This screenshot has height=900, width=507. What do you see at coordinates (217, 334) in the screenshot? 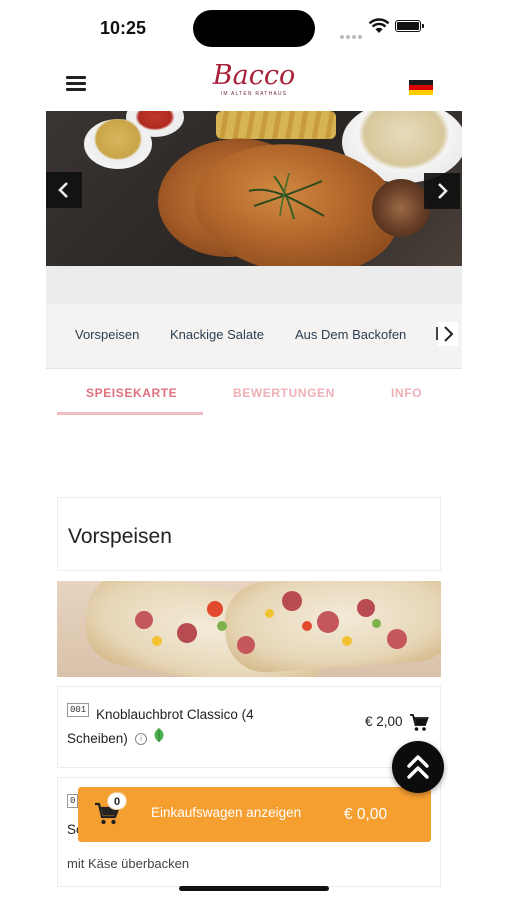
I see `category-knackige-salate: Knackige Salate` at bounding box center [217, 334].